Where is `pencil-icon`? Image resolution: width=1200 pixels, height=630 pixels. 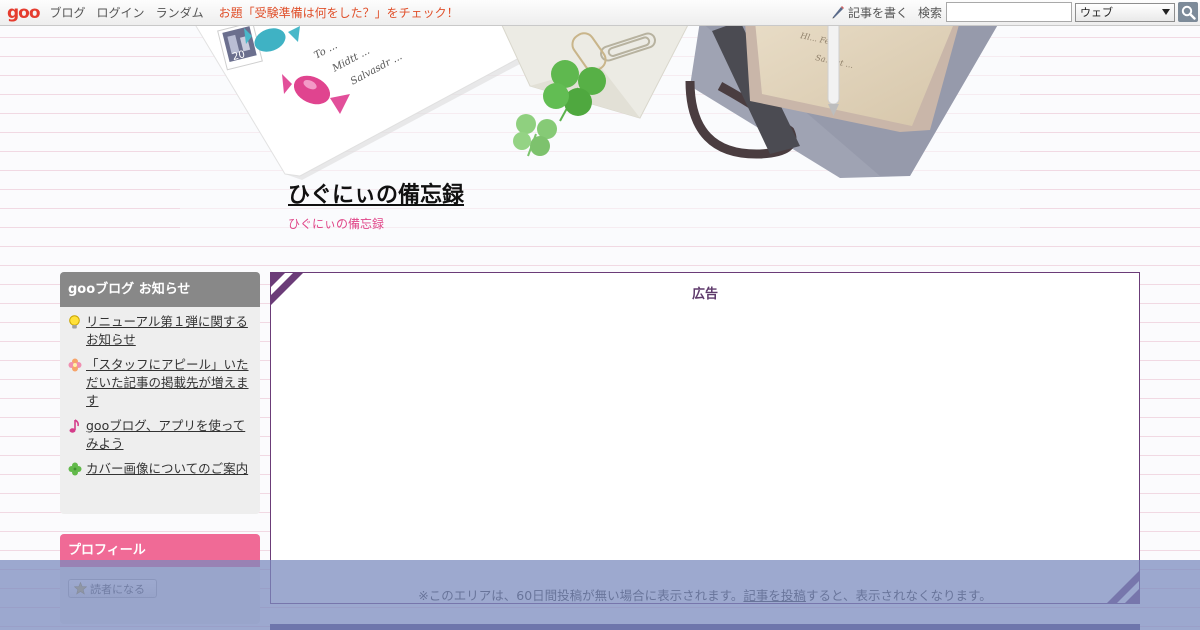 pencil-icon is located at coordinates (838, 12).